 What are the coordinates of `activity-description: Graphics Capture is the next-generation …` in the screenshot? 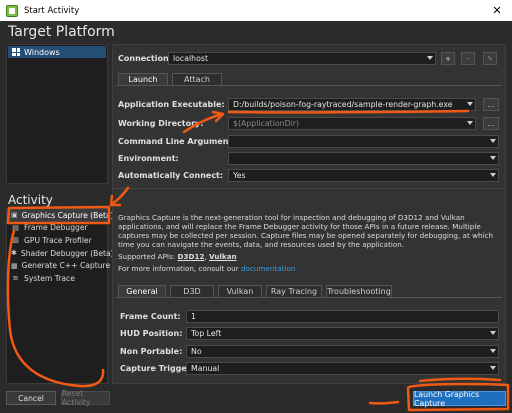 It's located at (310, 245).